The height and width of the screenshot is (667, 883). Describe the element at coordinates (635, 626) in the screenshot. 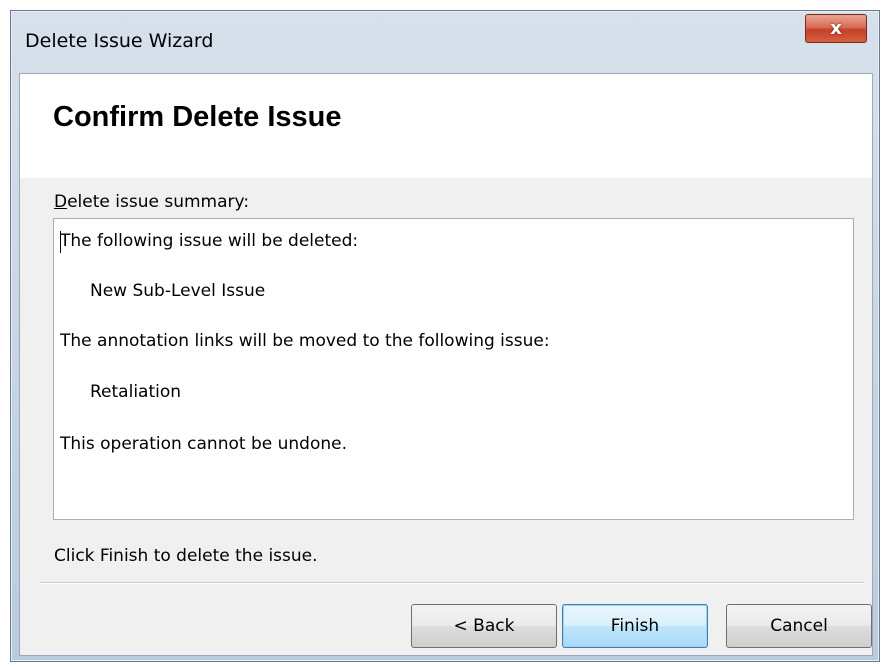

I see `finish-button: Finish` at that location.